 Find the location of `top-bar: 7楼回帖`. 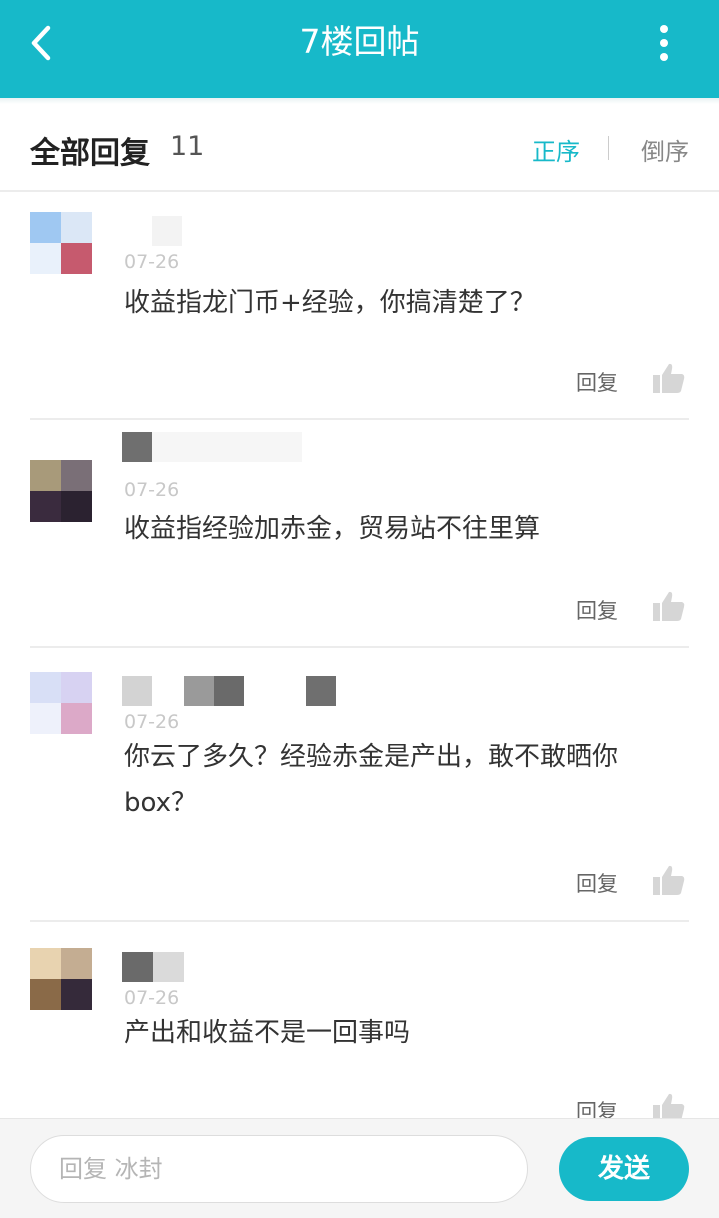

top-bar: 7楼回帖 is located at coordinates (359, 49).